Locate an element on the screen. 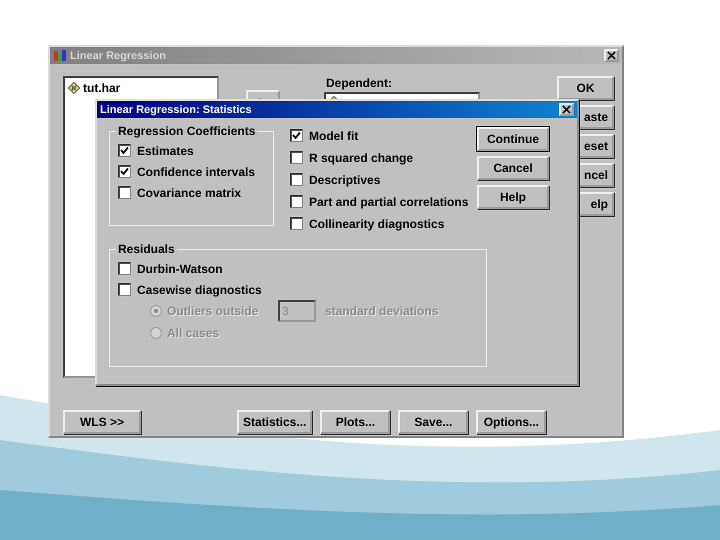 The width and height of the screenshot is (720, 540). checkbox-label: Model fit is located at coordinates (333, 135).